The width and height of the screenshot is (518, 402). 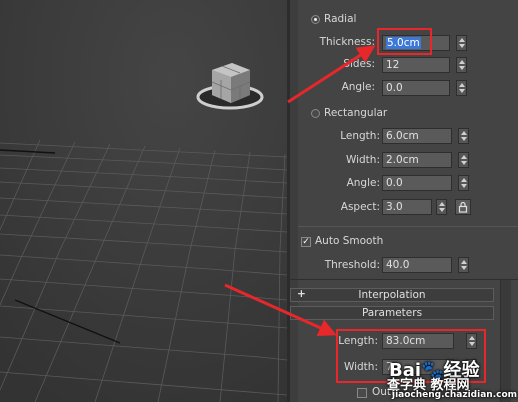 What do you see at coordinates (331, 74) in the screenshot?
I see `arrow-to-thickness` at bounding box center [331, 74].